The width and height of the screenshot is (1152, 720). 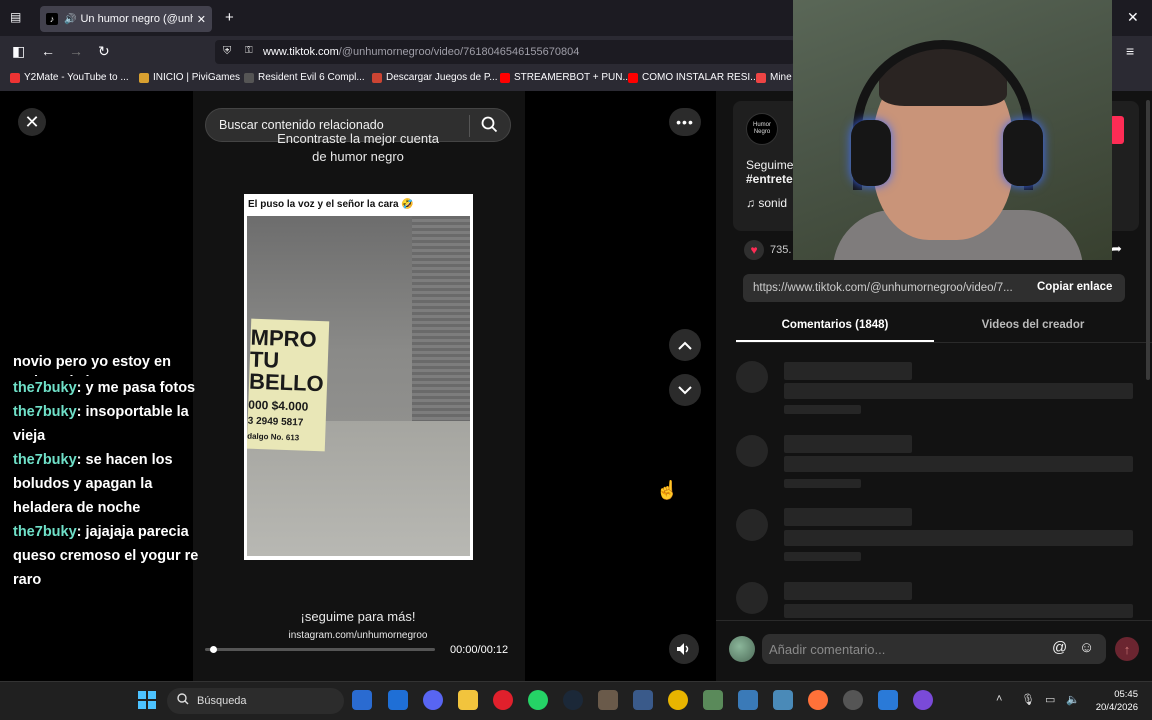 I want to click on mention-icon: @, so click(x=1059, y=647).